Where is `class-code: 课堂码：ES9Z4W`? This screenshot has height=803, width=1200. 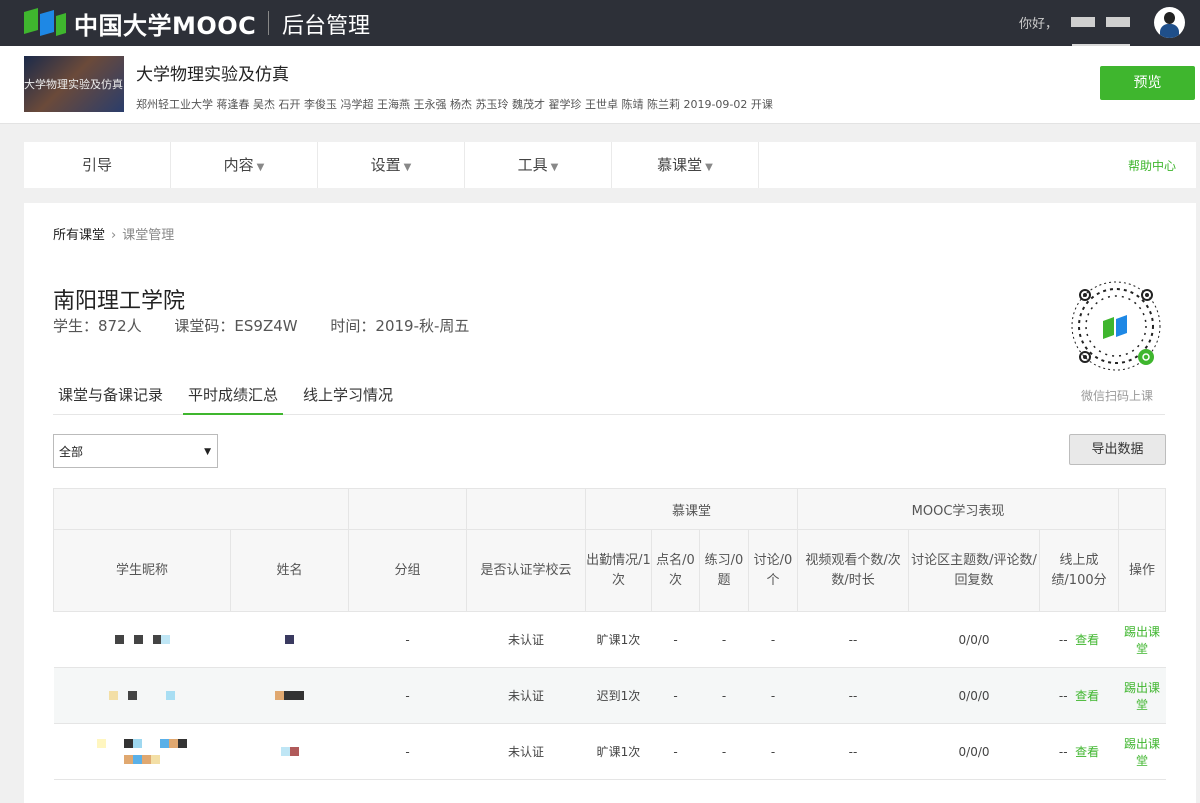
class-code: 课堂码：ES9Z4W is located at coordinates (236, 326).